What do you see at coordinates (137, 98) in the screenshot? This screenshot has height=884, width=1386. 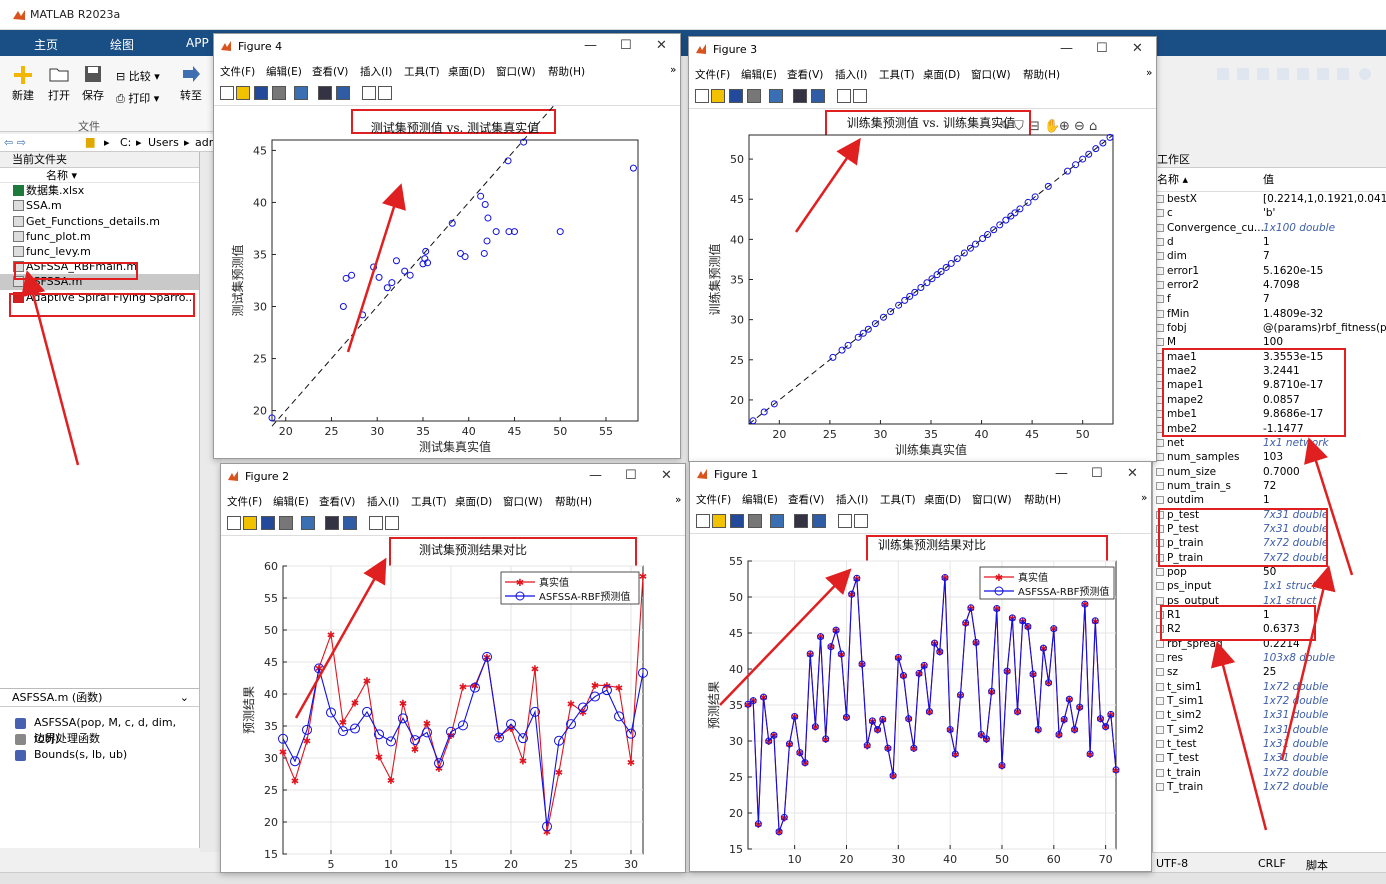 I see `print-button: ⎙ 打印 ▾` at bounding box center [137, 98].